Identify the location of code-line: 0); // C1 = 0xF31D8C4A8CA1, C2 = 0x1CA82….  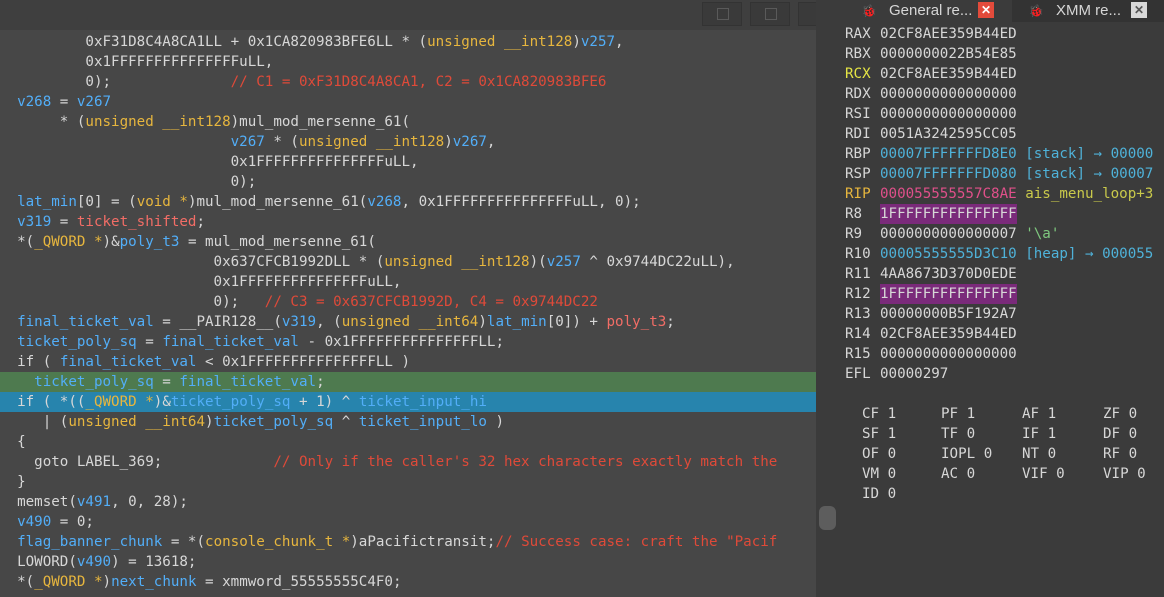
(408, 82).